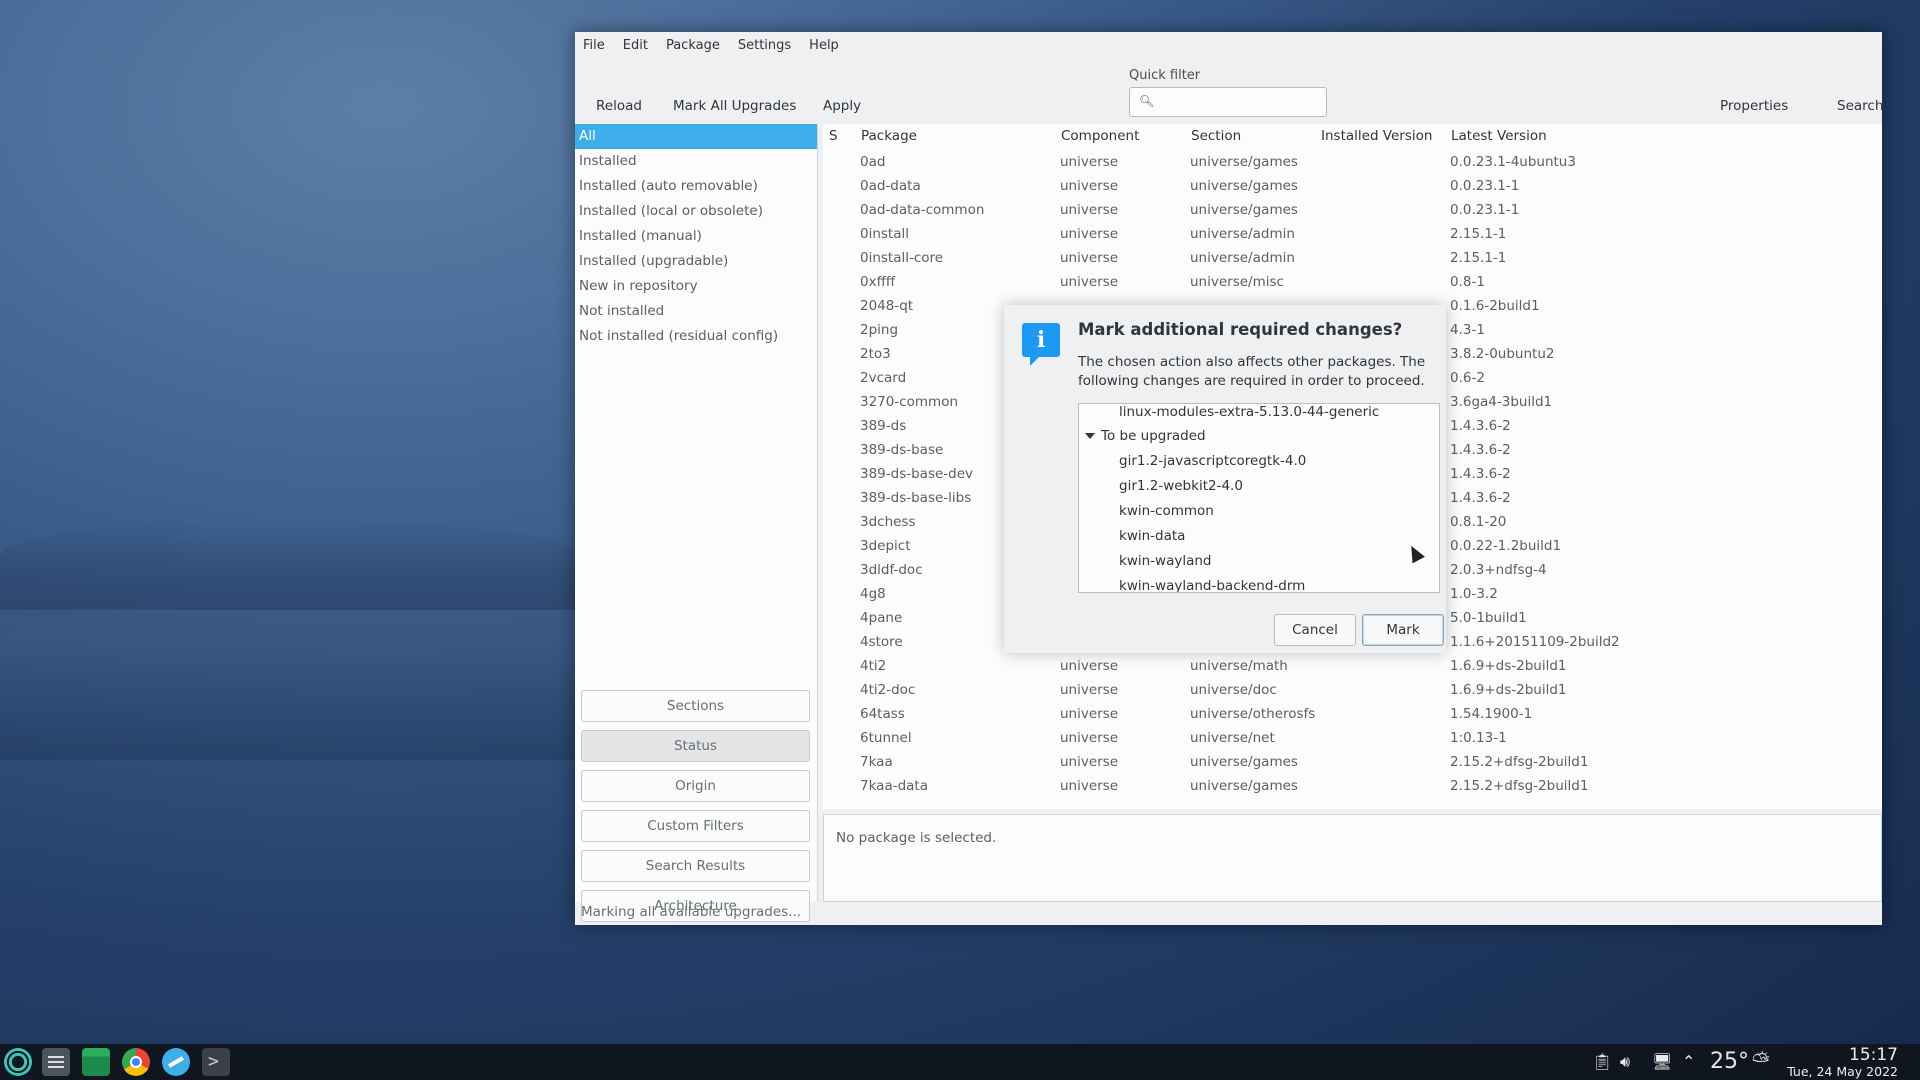 The image size is (1920, 1080). I want to click on software-icon, so click(176, 1062).